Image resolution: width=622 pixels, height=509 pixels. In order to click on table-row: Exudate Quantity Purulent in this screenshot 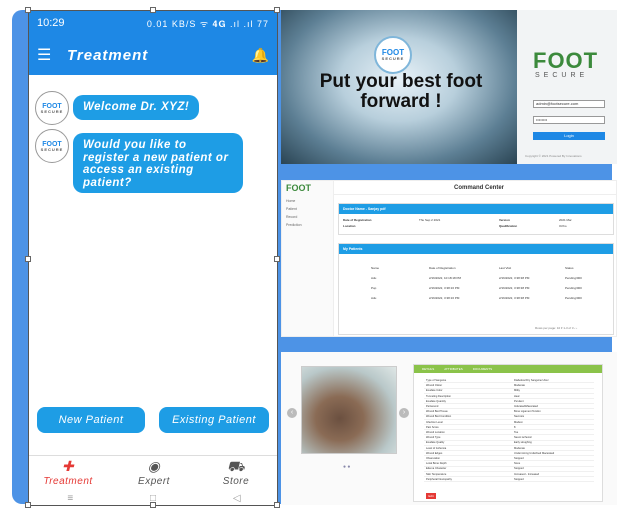, I will do `click(509, 402)`.